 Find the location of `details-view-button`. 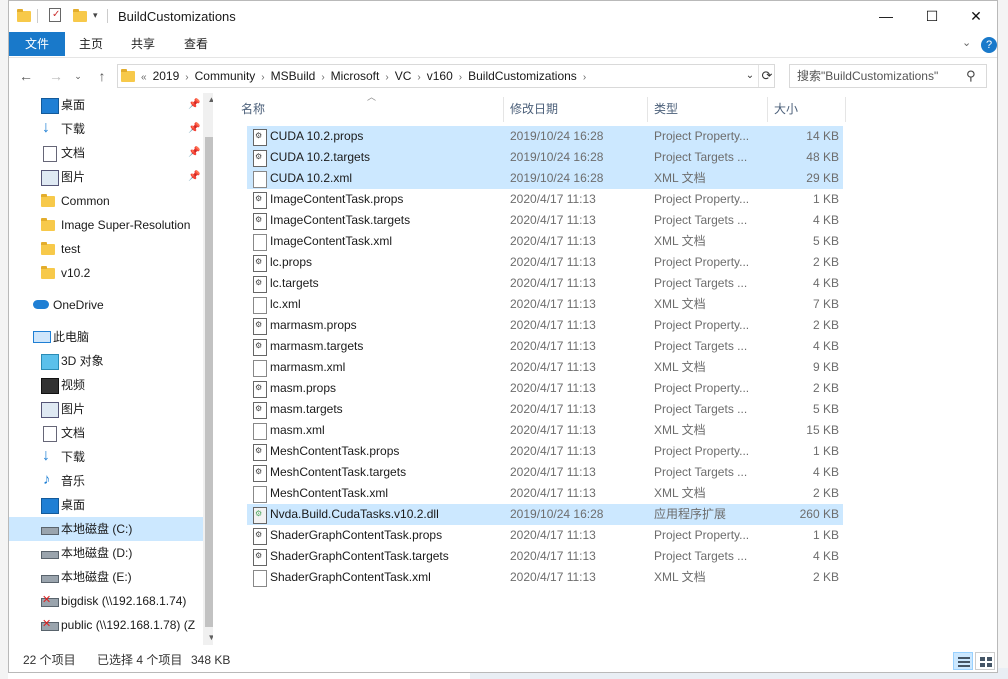

details-view-button is located at coordinates (963, 661).